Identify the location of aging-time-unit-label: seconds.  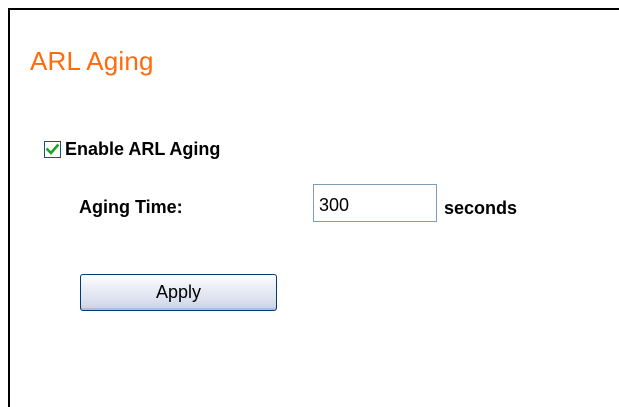
(481, 208).